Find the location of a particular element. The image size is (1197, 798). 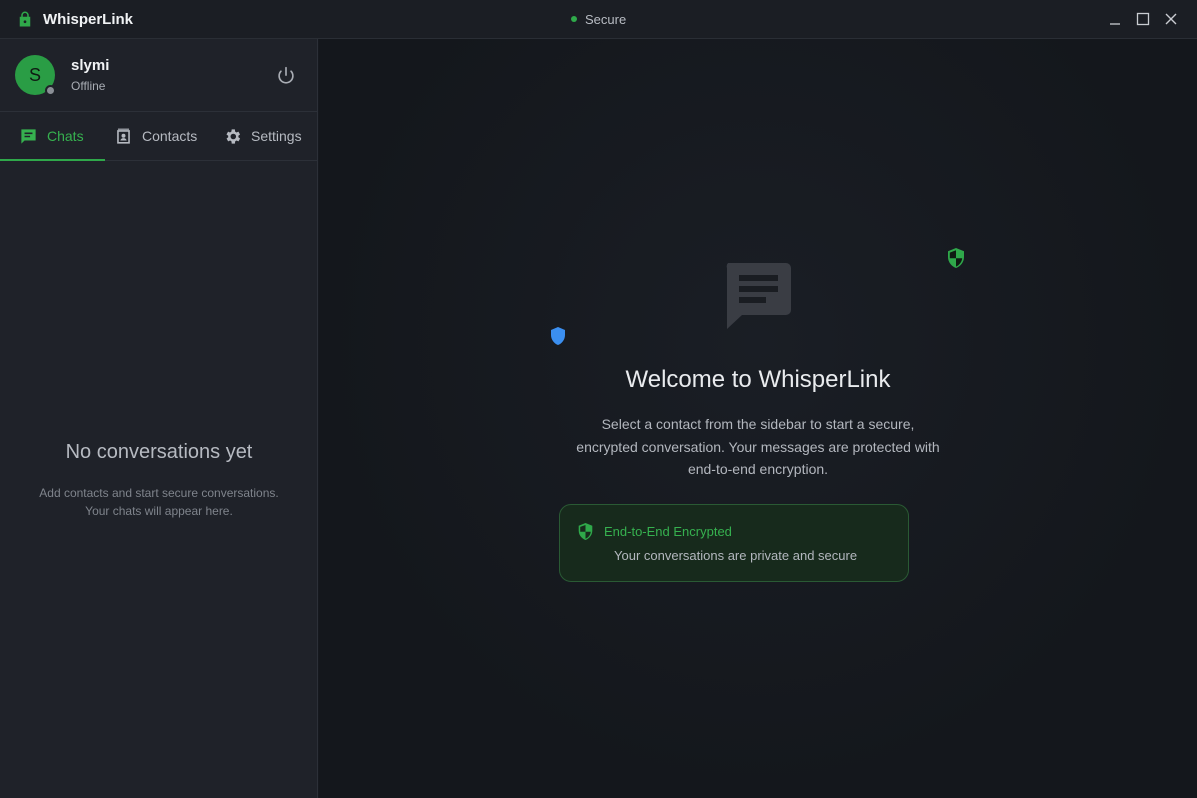

user-status: Offline is located at coordinates (88, 86).